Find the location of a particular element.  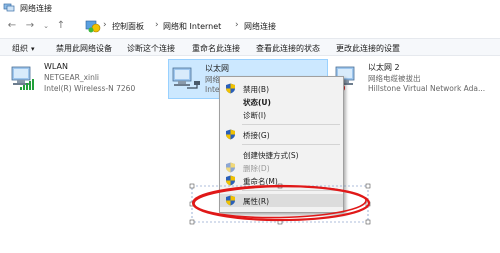

menu-item-diagnose: 诊断(I) is located at coordinates (281, 114).